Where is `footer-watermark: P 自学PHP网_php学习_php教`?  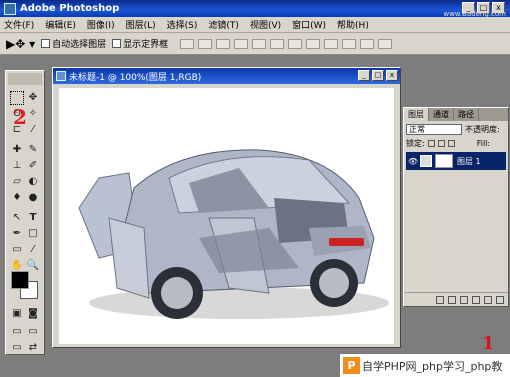 footer-watermark: P 自学PHP网_php学习_php教 is located at coordinates (425, 365).